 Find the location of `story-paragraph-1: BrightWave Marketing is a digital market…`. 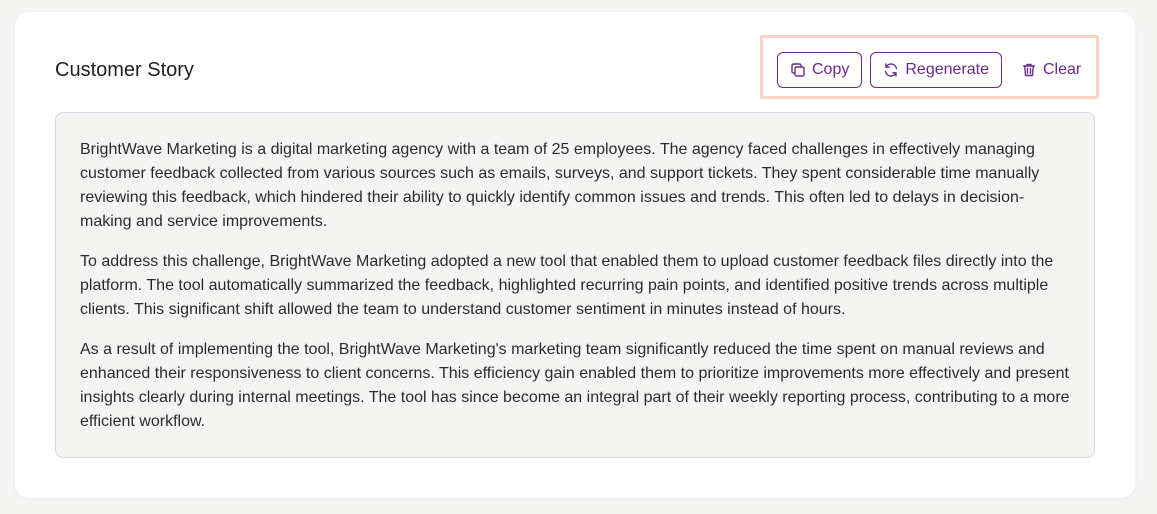

story-paragraph-1: BrightWave Marketing is a digital market… is located at coordinates (560, 185).